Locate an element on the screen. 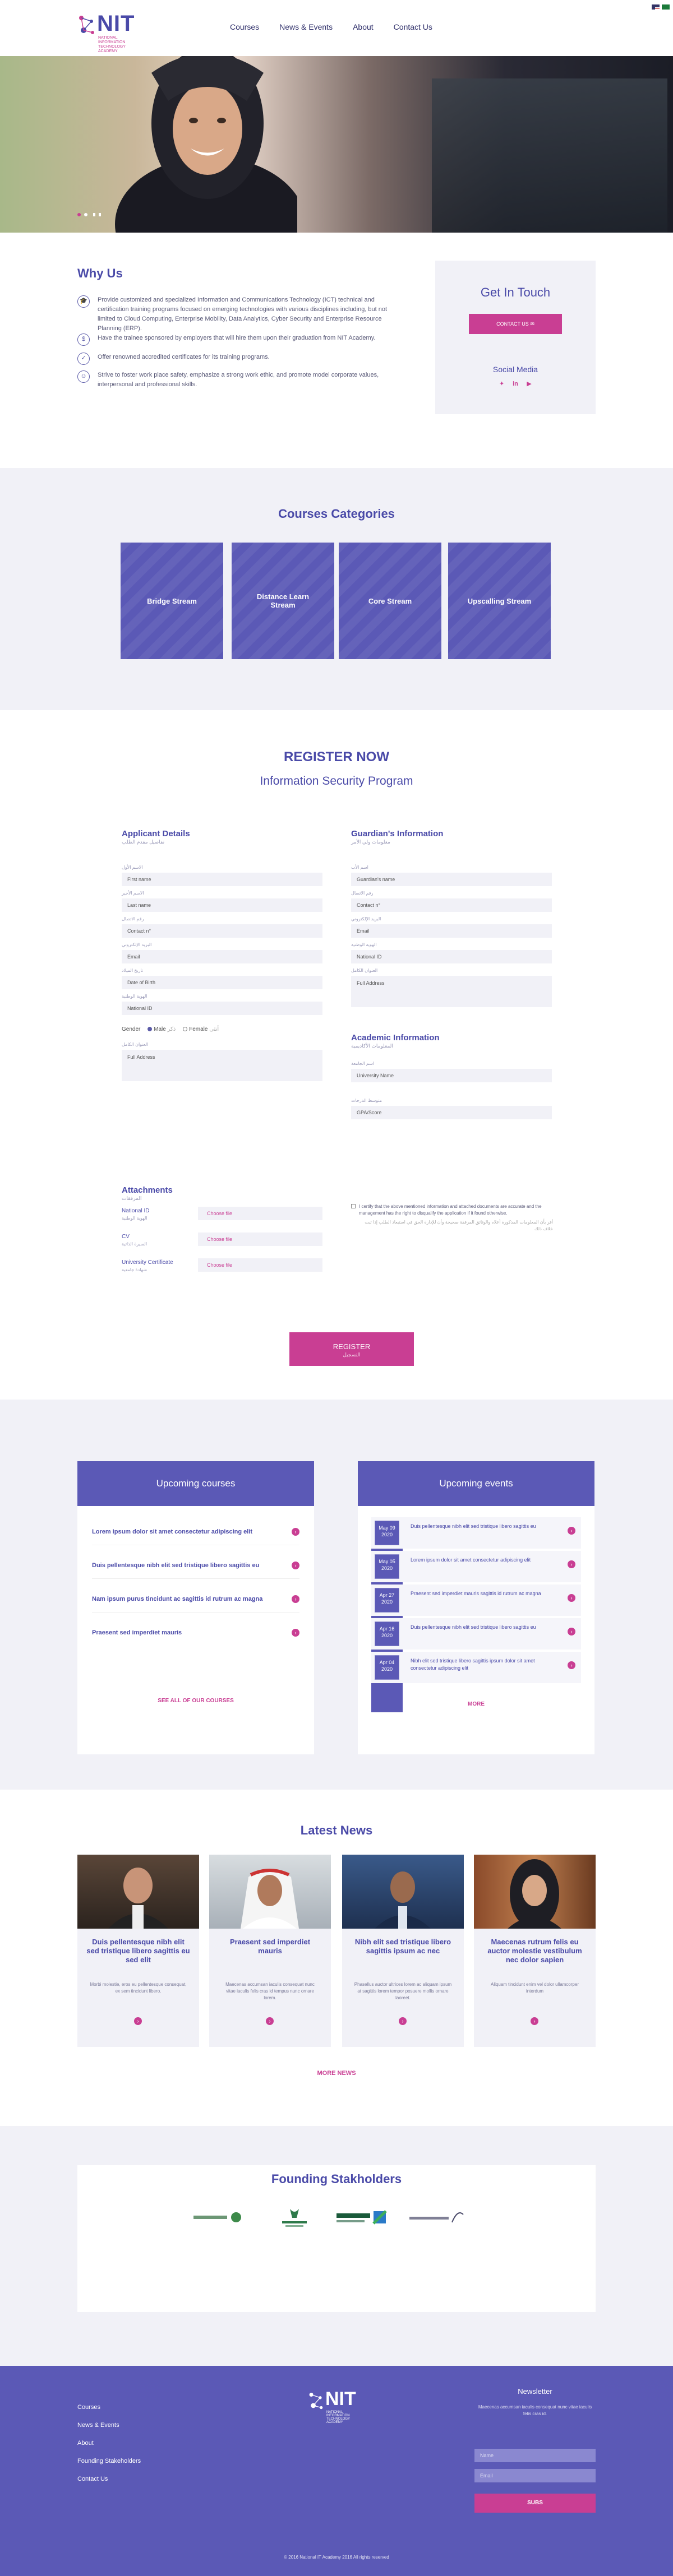 This screenshot has width=673, height=2576. linkedin-icon: in is located at coordinates (515, 384).